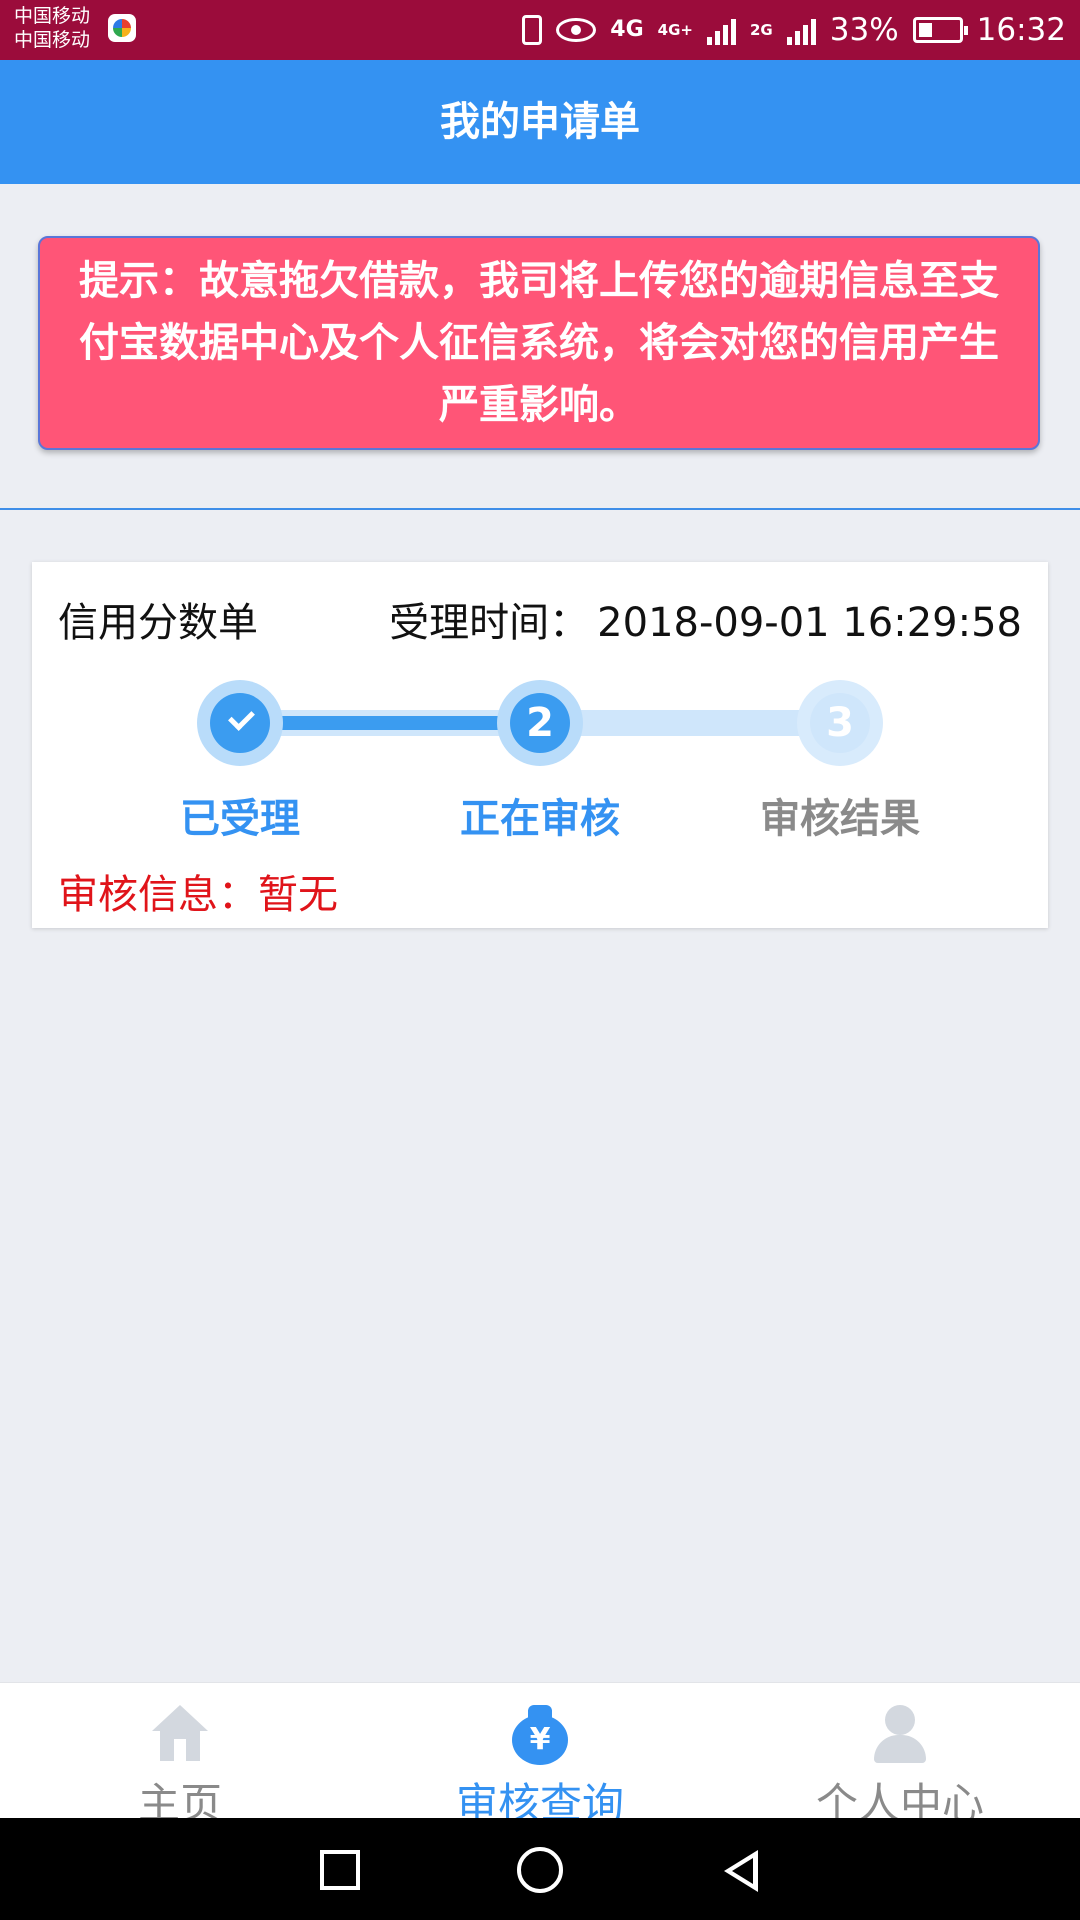 This screenshot has height=1920, width=1080. I want to click on system-nav-bar, so click(540, 1869).